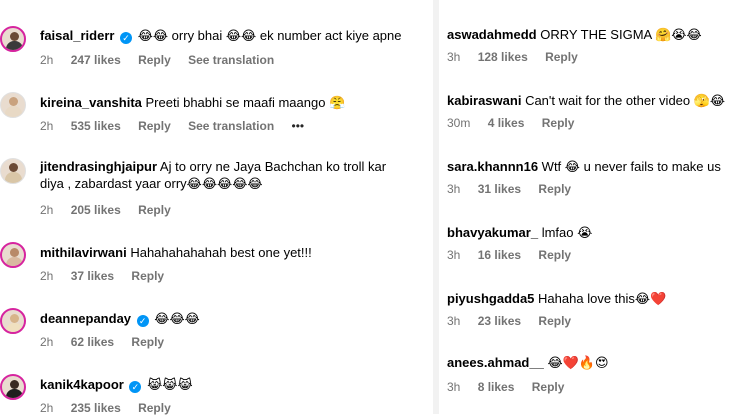 This screenshot has height=416, width=736. I want to click on likes-count: 16 likes, so click(499, 255).